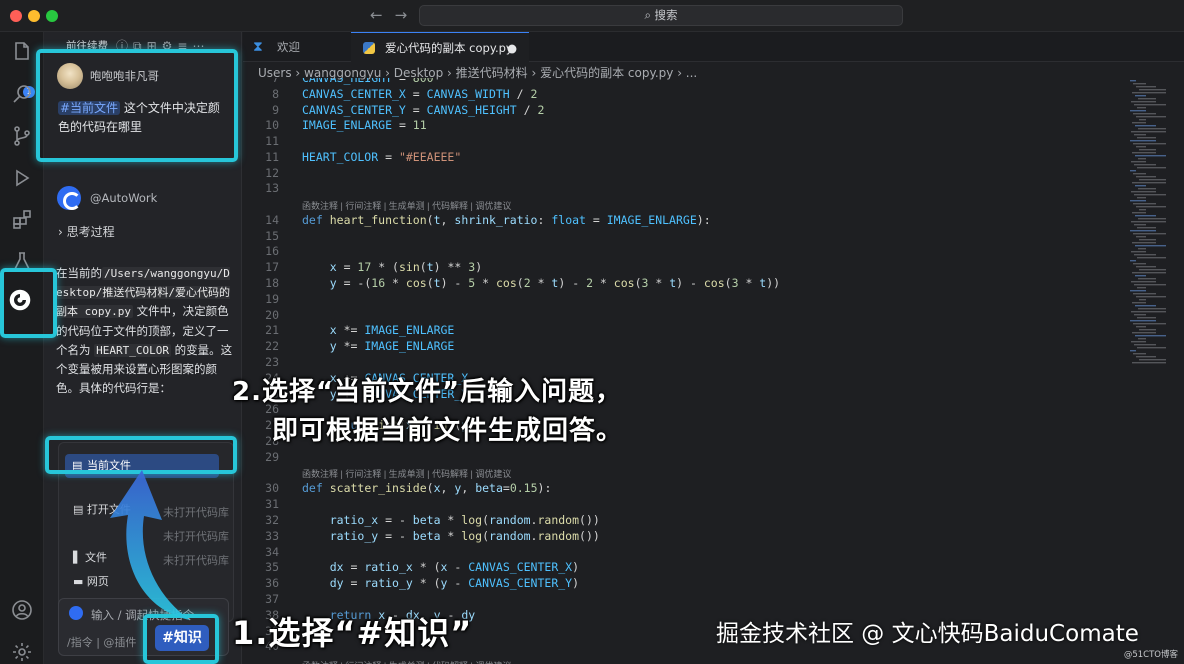 This screenshot has width=1184, height=664. Describe the element at coordinates (683, 125) in the screenshot. I see `code-line: 10 IMAGE_ENLARGE = 11` at that location.